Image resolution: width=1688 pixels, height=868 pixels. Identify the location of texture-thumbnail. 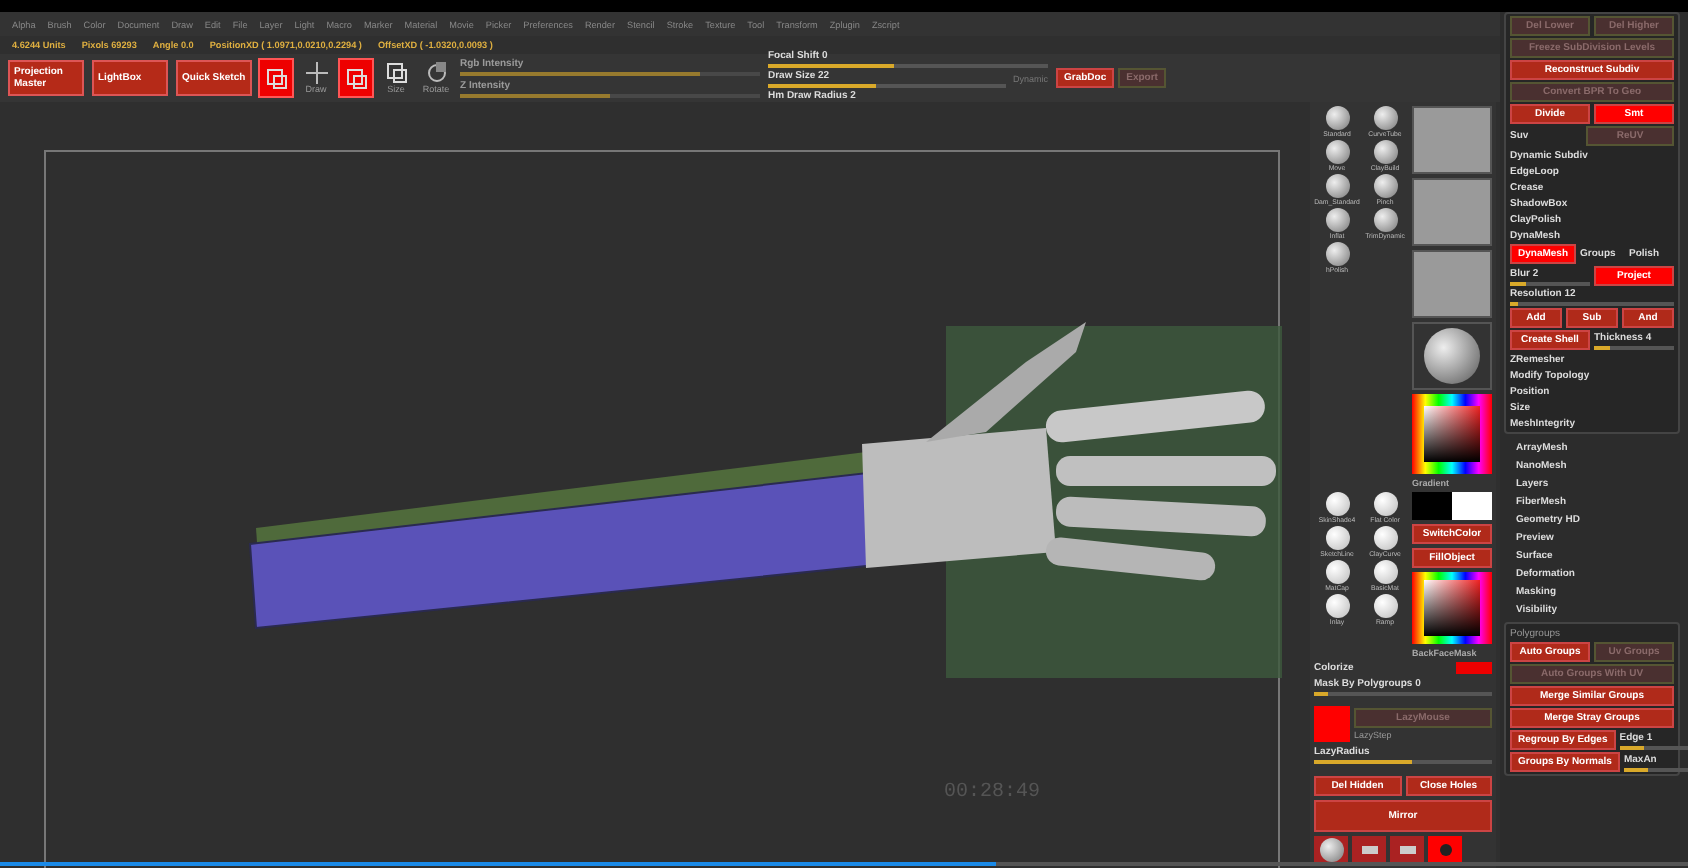
(1452, 284).